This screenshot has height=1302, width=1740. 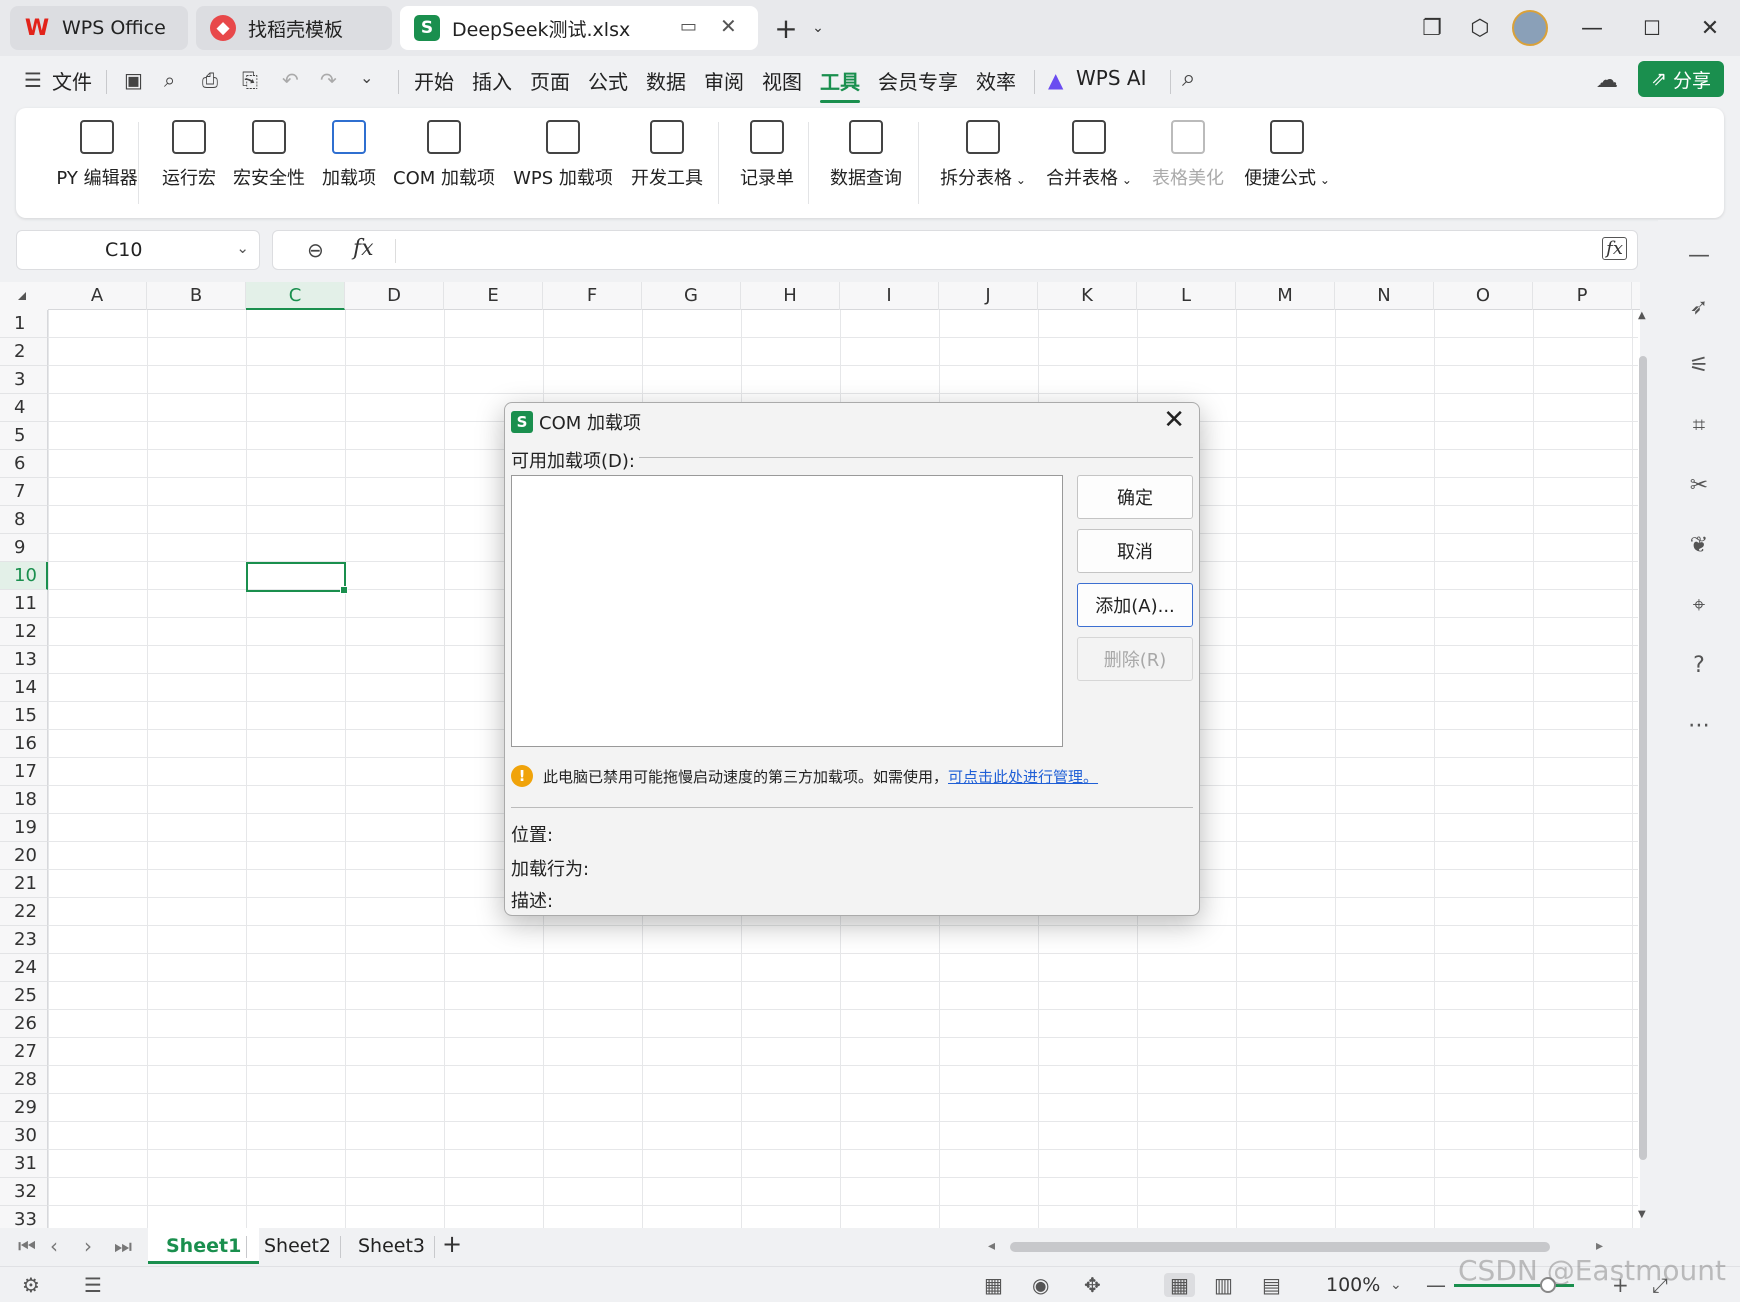 What do you see at coordinates (24, 436) in the screenshot?
I see `row-header: 5` at bounding box center [24, 436].